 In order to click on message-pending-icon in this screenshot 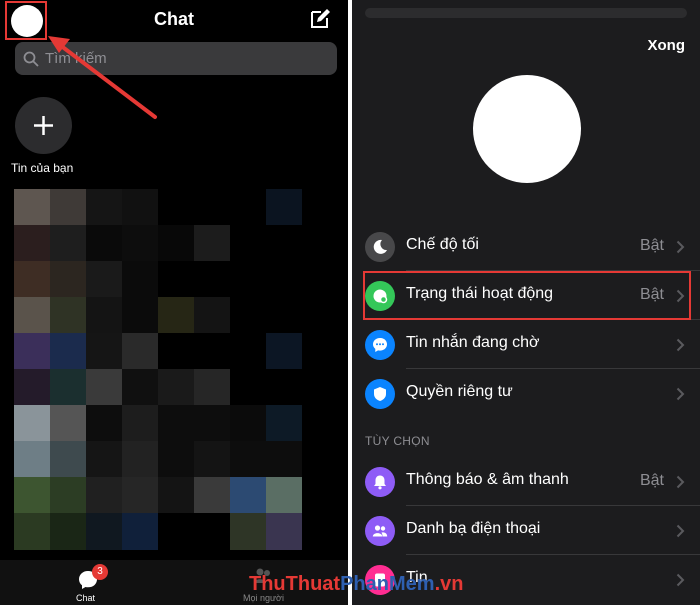, I will do `click(380, 345)`.